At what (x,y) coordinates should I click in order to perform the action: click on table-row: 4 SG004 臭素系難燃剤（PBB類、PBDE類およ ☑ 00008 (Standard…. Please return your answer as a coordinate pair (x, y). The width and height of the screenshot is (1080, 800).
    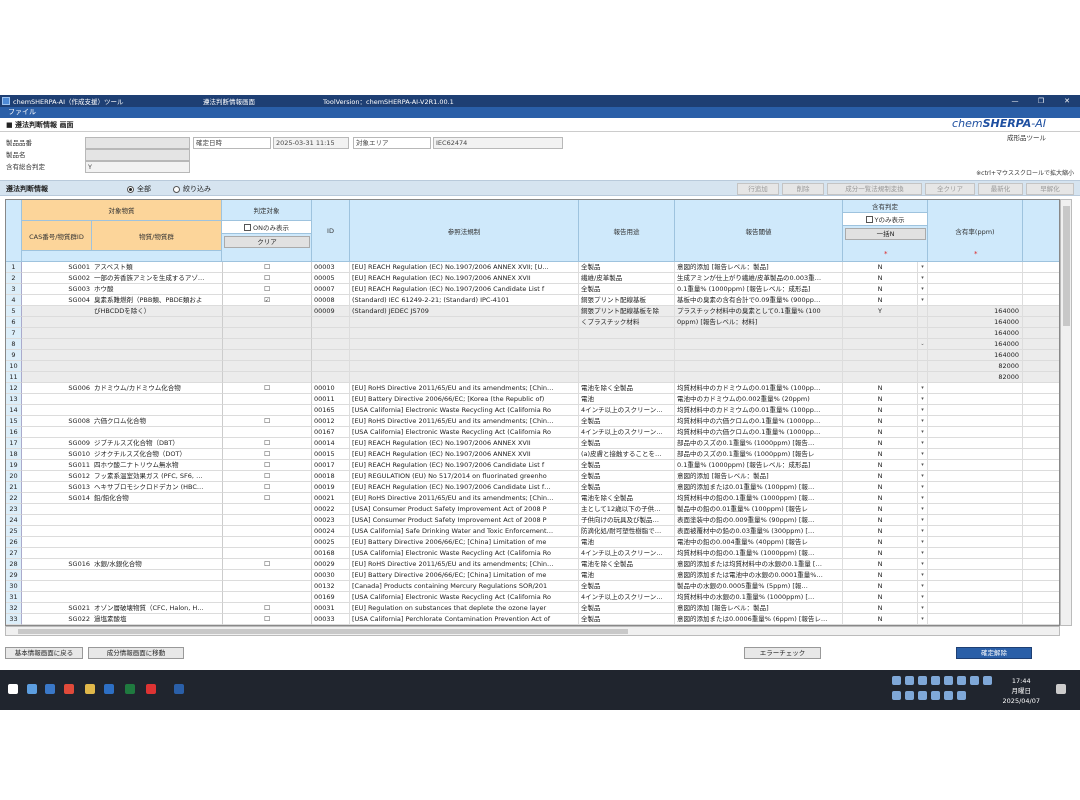
    Looking at the image, I should click on (532, 300).